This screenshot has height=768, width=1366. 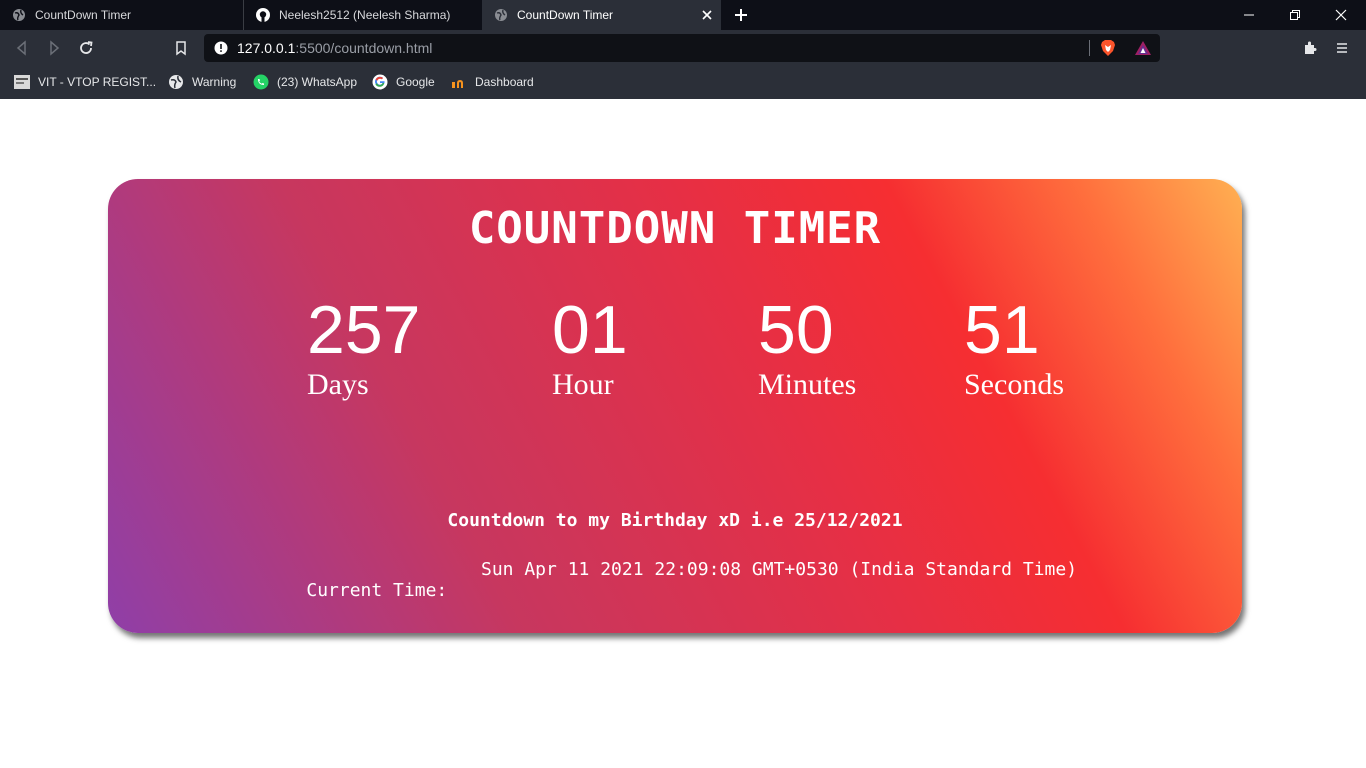 I want to click on brave-rewards-icon, so click(x=1143, y=48).